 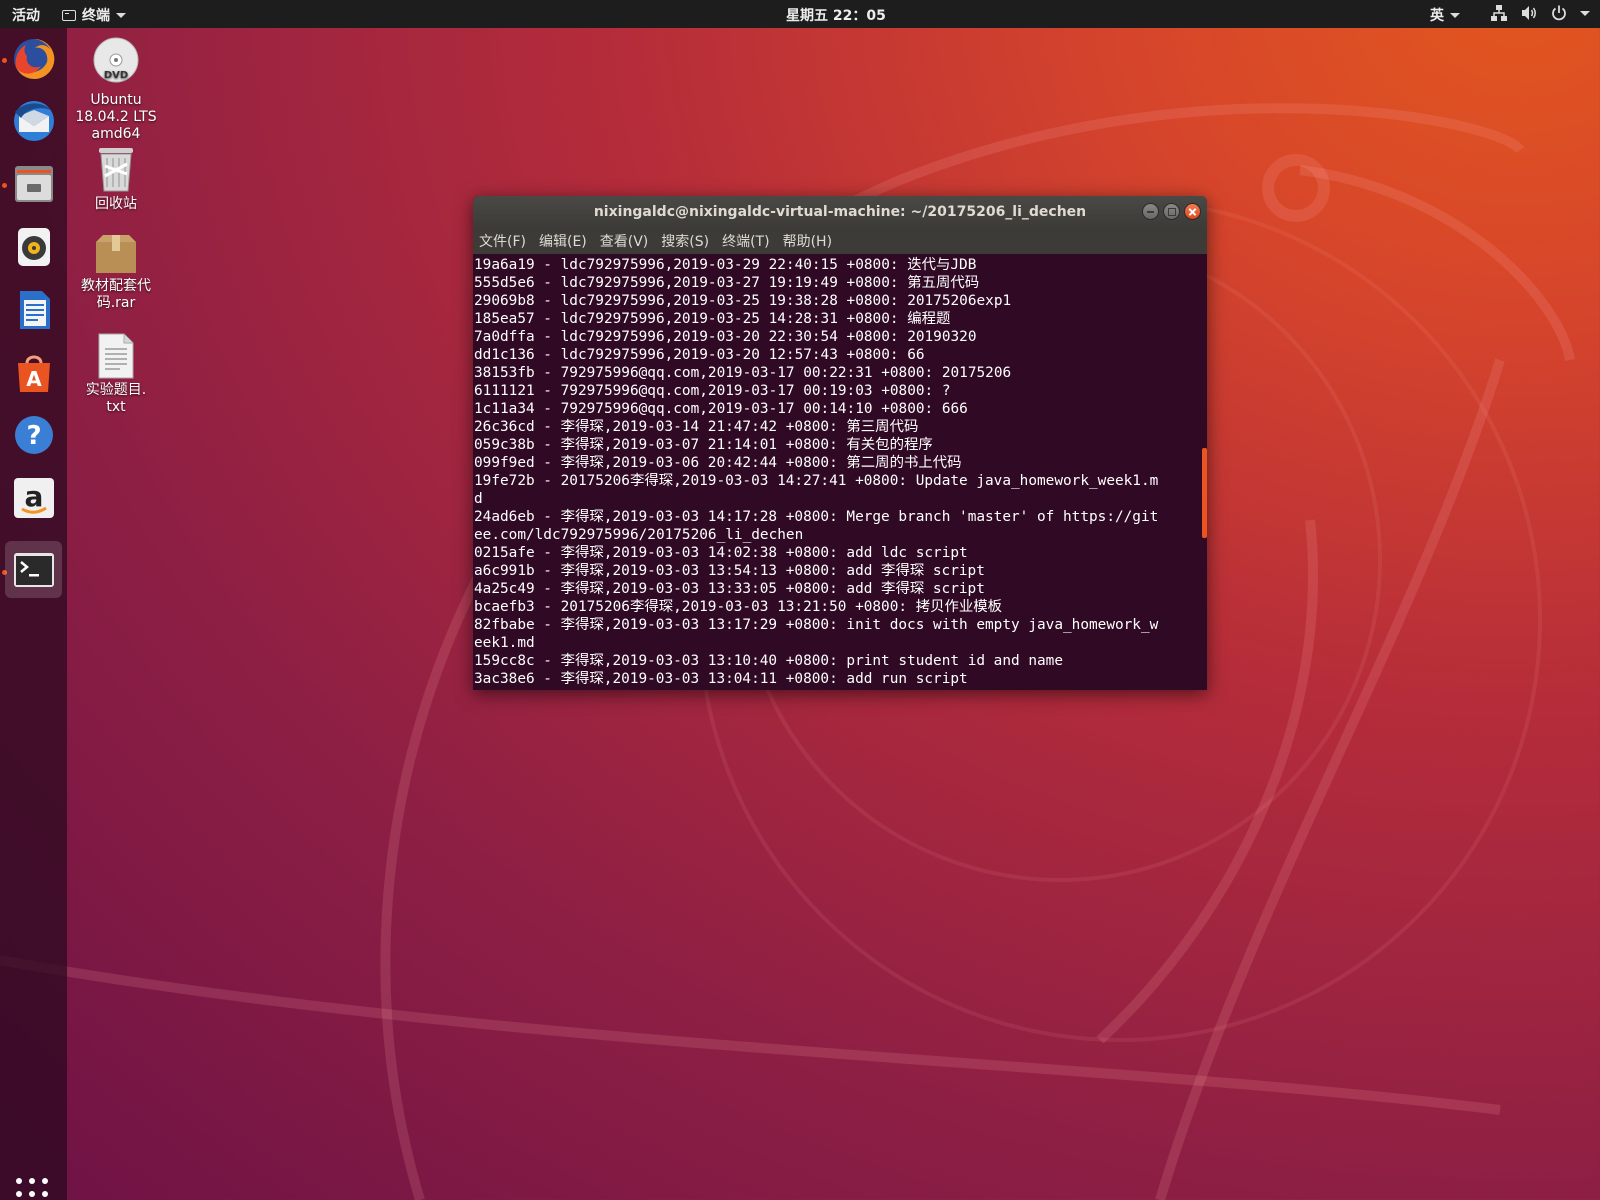 I want to click on svg-text: a, so click(x=33, y=496).